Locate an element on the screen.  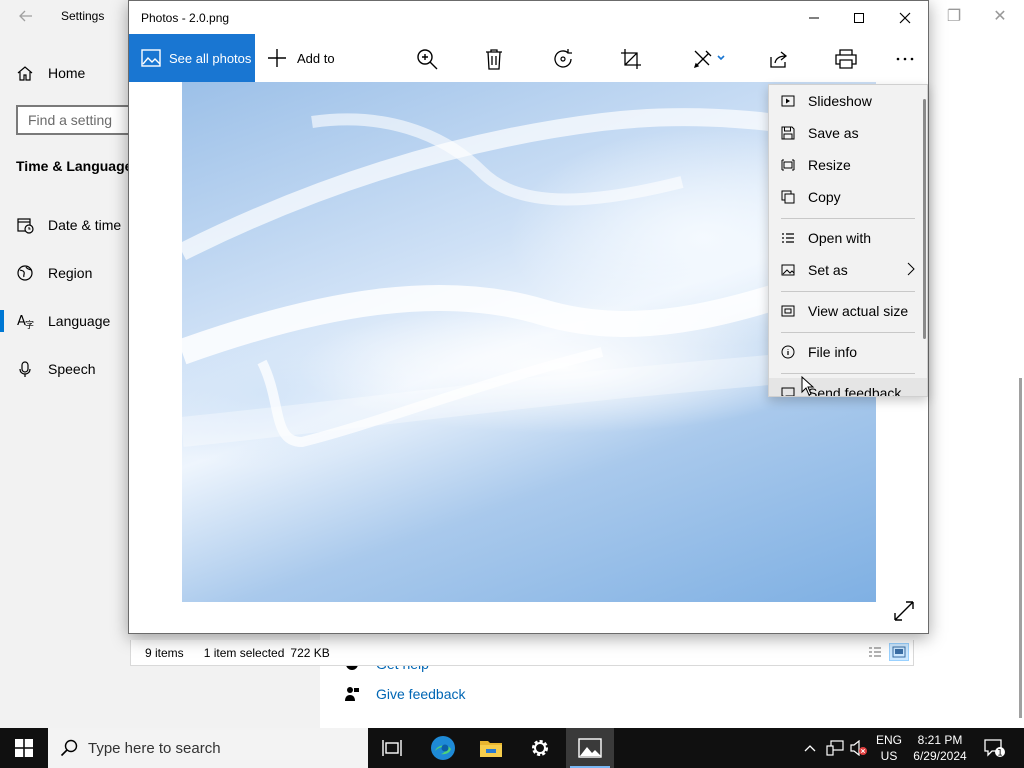
network-button is located at coordinates (835, 748).